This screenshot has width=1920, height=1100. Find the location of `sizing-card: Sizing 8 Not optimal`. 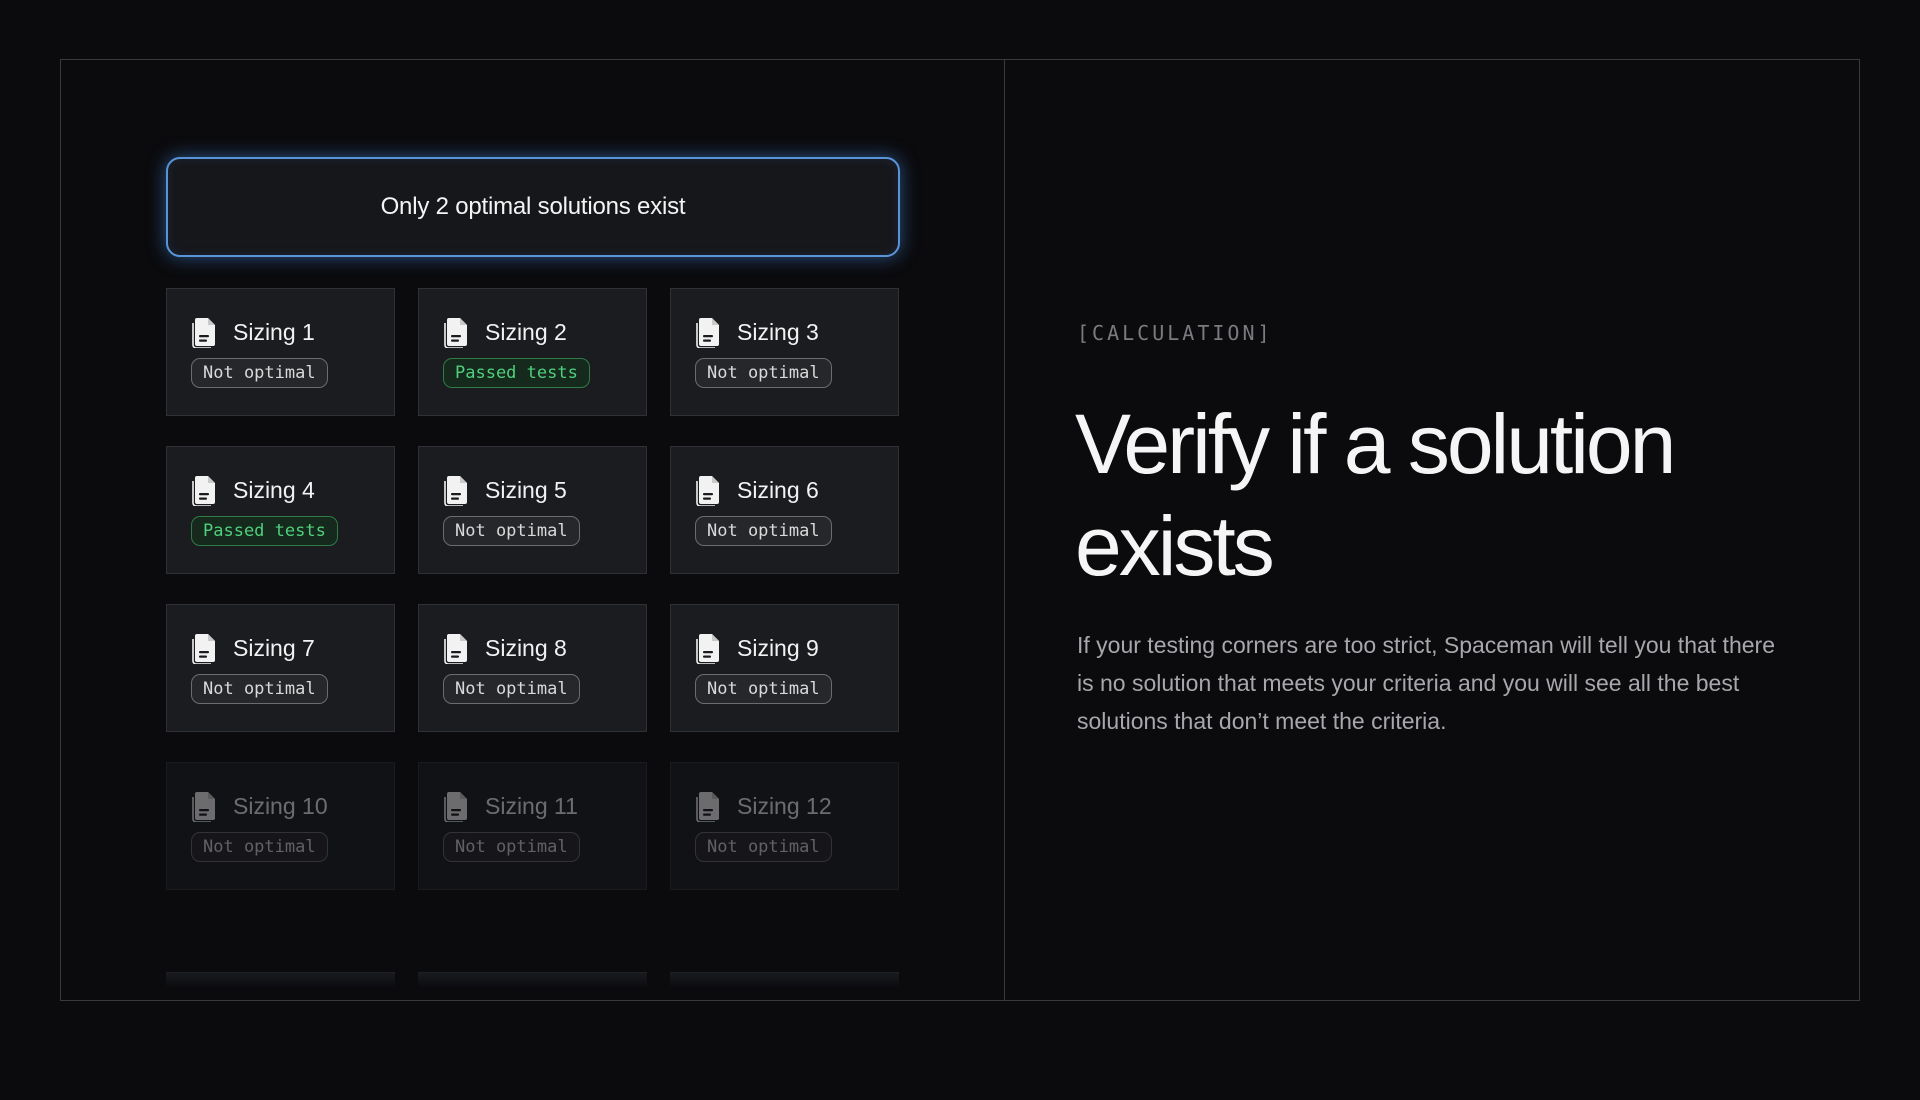

sizing-card: Sizing 8 Not optimal is located at coordinates (532, 668).